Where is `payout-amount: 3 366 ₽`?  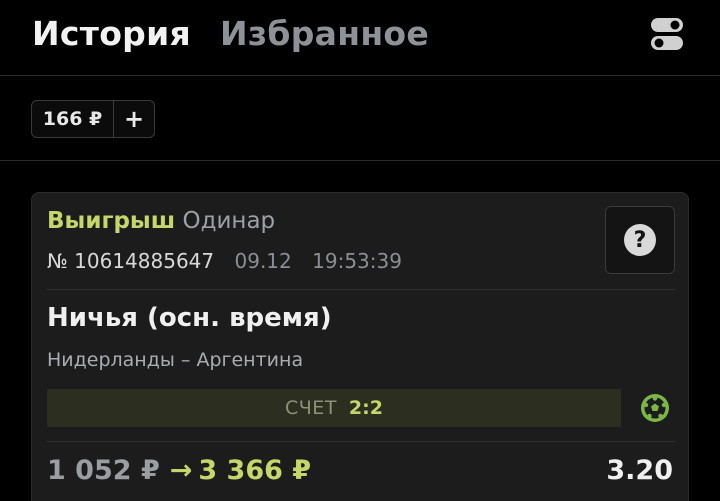 payout-amount: 3 366 ₽ is located at coordinates (255, 470).